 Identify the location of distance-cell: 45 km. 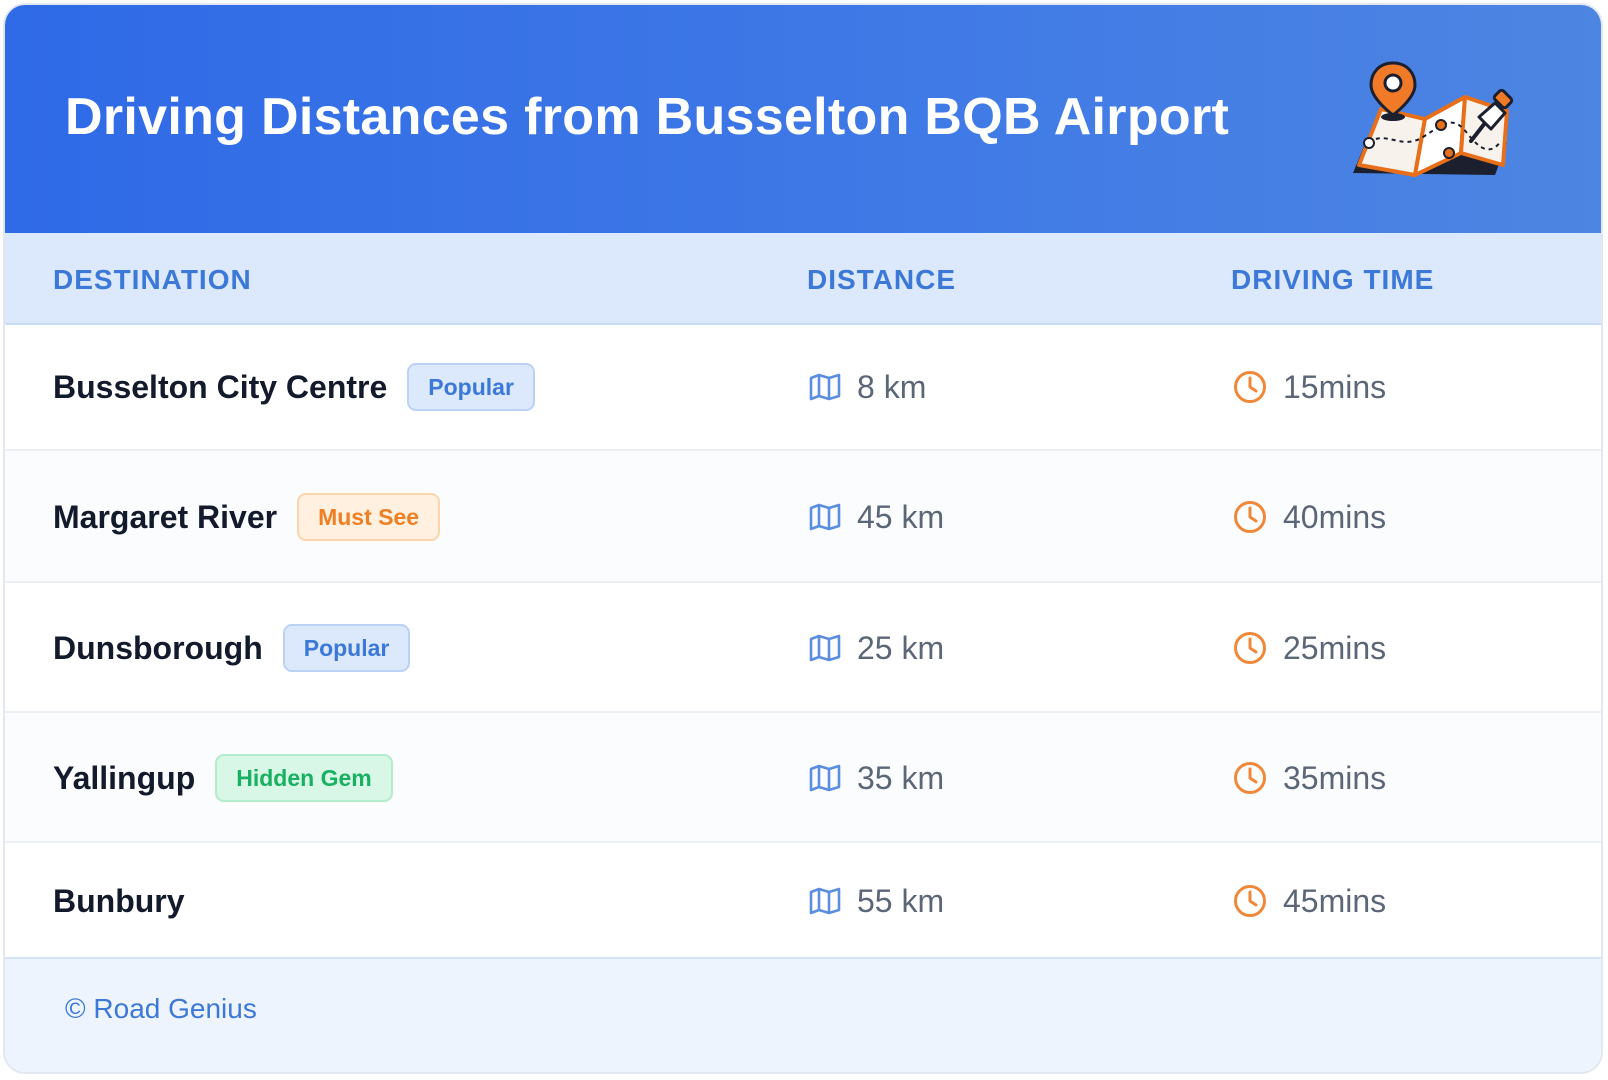
(876, 517).